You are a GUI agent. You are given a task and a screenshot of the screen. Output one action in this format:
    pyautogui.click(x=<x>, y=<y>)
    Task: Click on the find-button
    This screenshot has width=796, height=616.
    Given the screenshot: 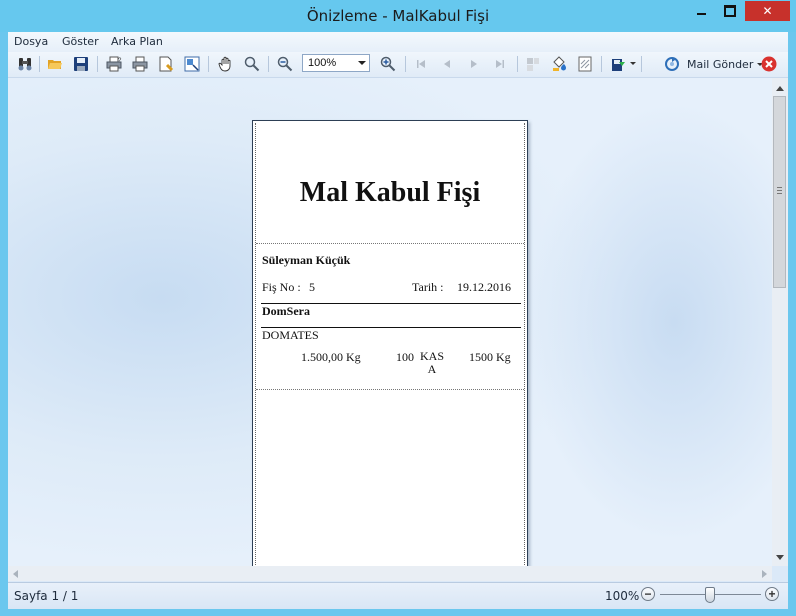 What is the action you would take?
    pyautogui.click(x=25, y=64)
    